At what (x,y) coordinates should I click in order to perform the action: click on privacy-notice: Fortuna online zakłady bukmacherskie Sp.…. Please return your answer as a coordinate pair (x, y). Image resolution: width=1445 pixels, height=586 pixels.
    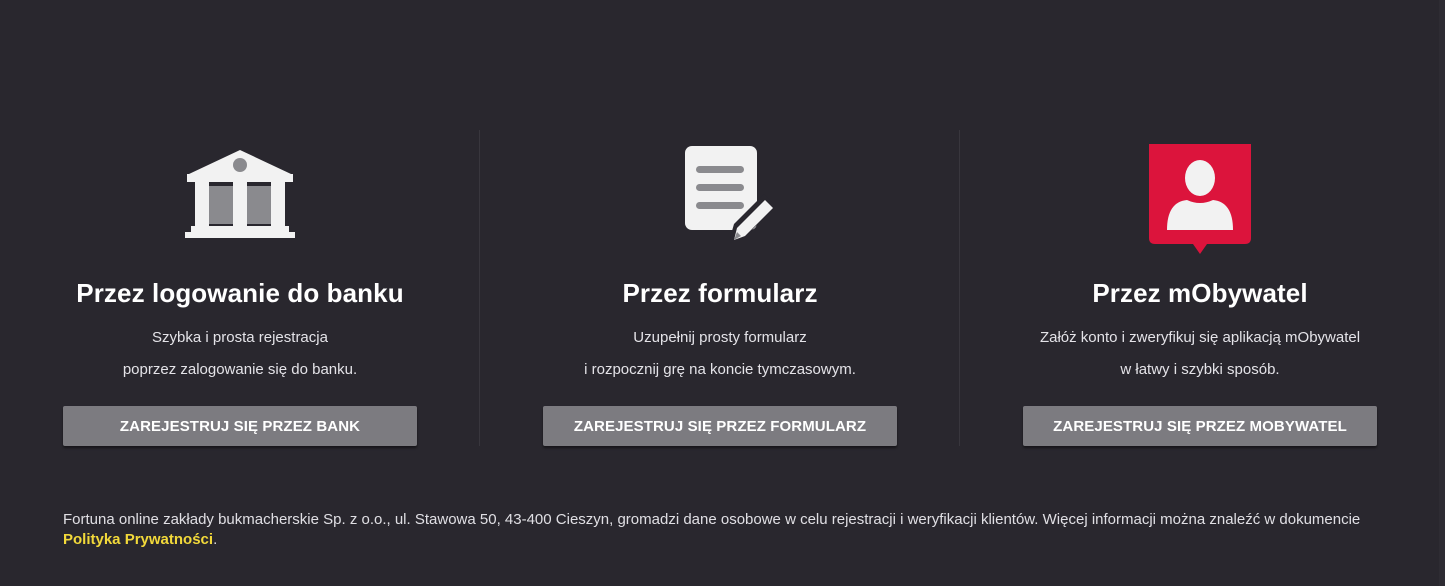
    Looking at the image, I should click on (723, 530).